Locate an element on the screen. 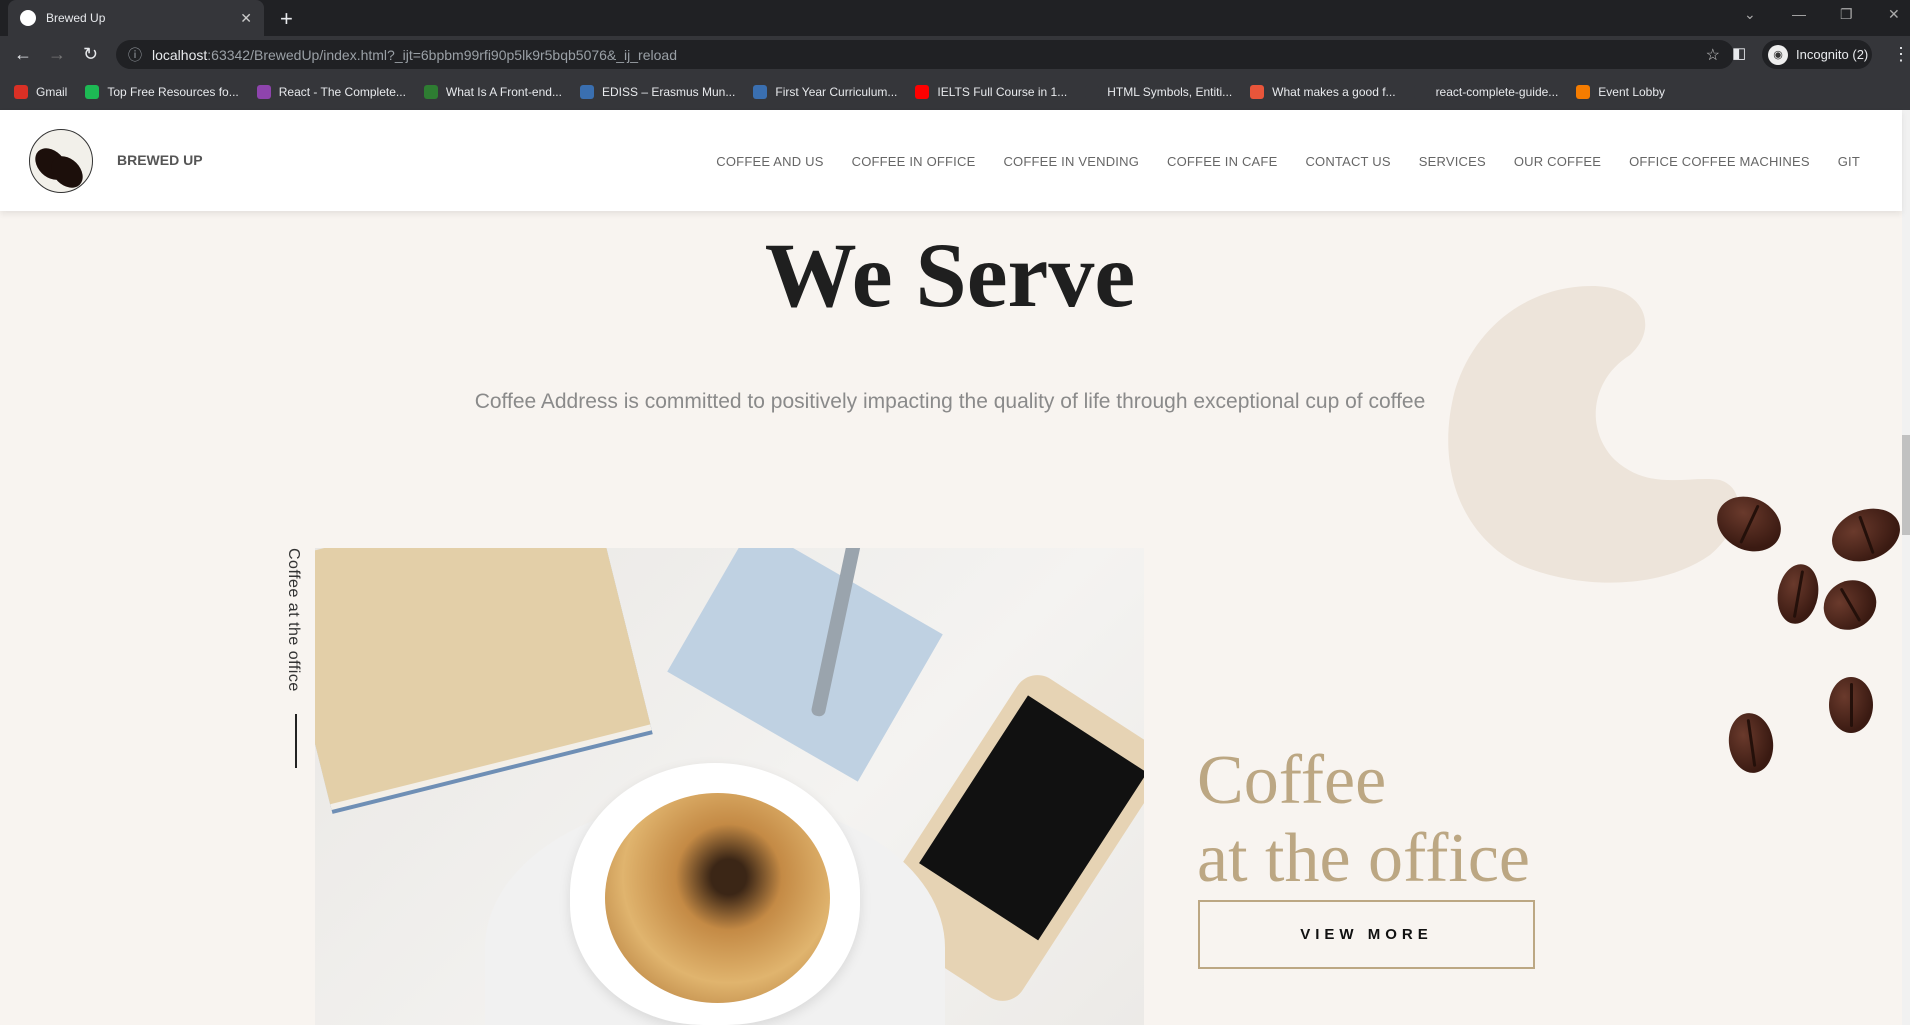 The image size is (1910, 1025). new-tab-icon: + is located at coordinates (286, 19).